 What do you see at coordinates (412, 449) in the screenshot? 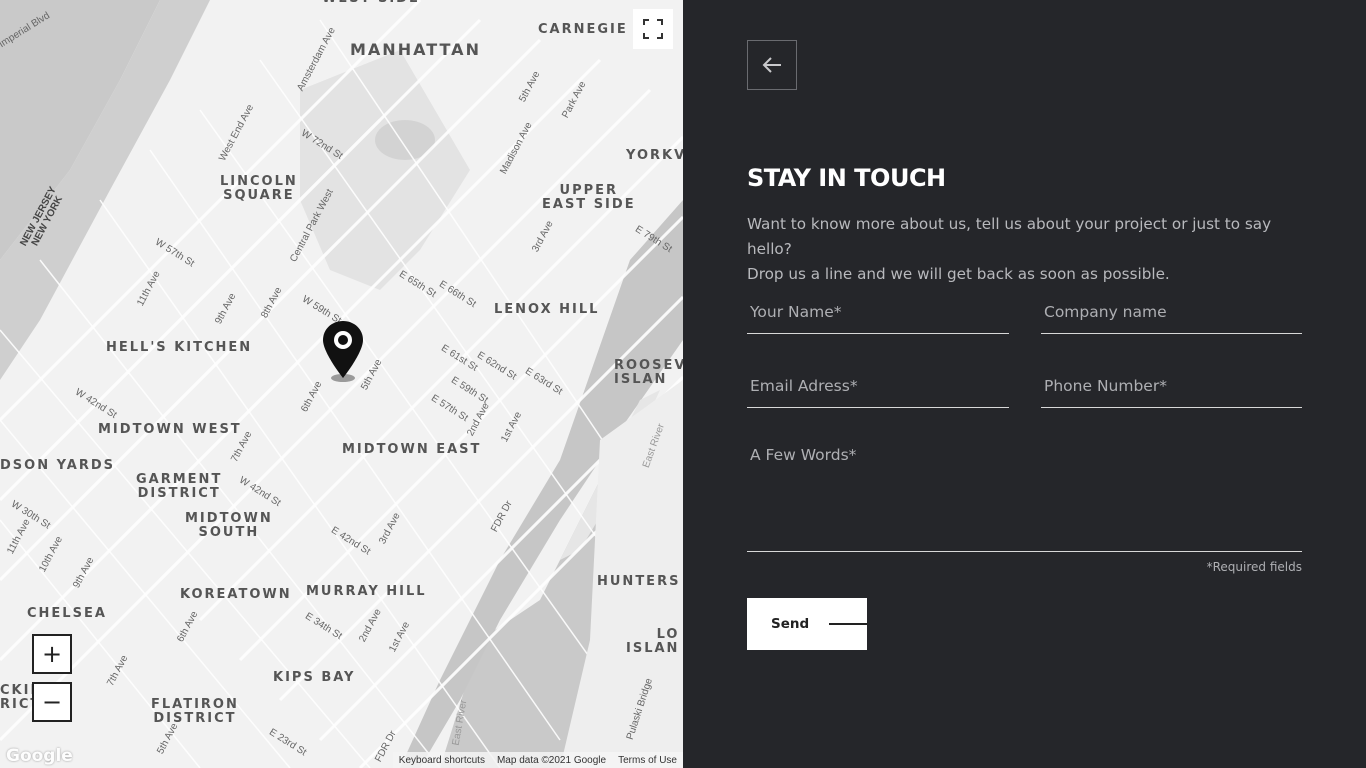
I see `neighborhood-label: MIDTOWN EAST` at bounding box center [412, 449].